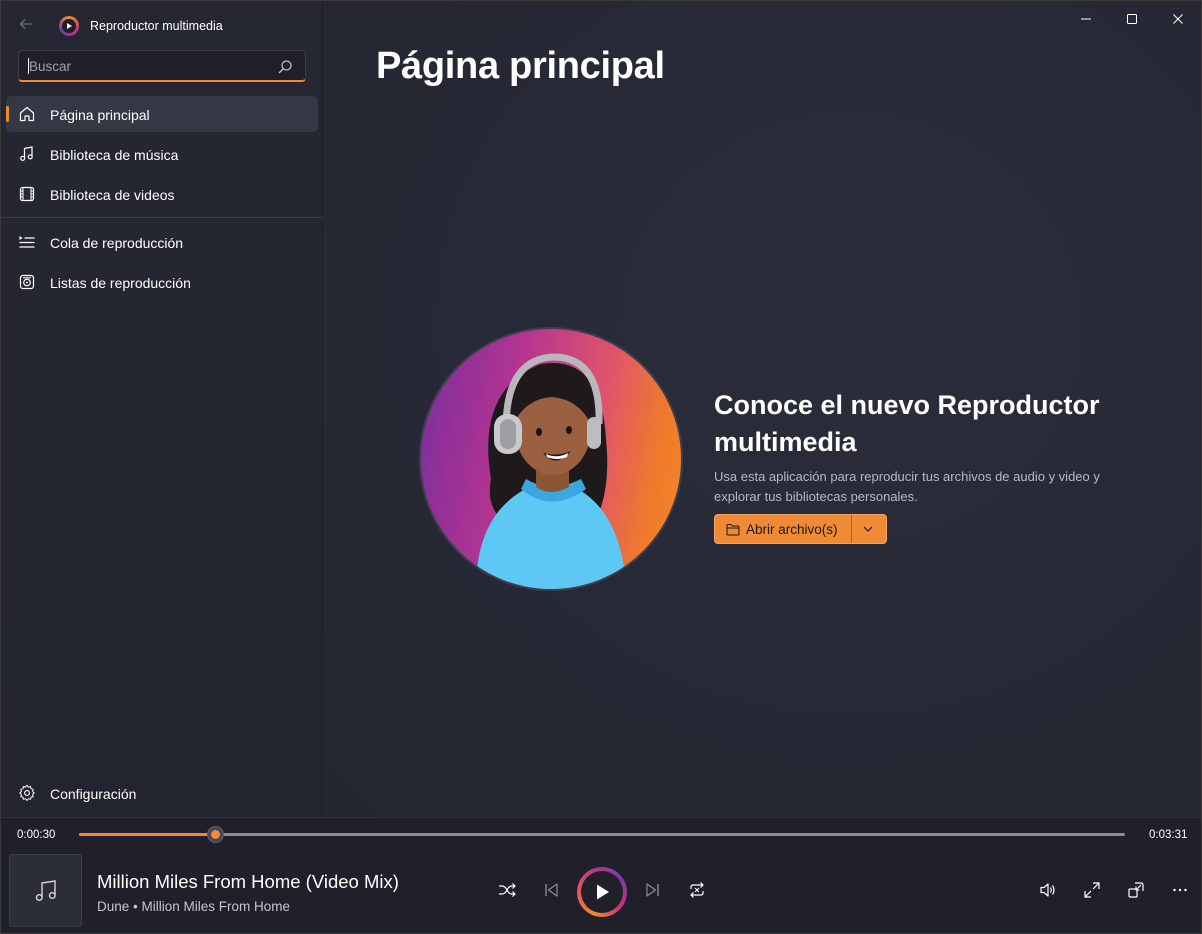 Image resolution: width=1202 pixels, height=934 pixels. I want to click on playlist-icon, so click(27, 282).